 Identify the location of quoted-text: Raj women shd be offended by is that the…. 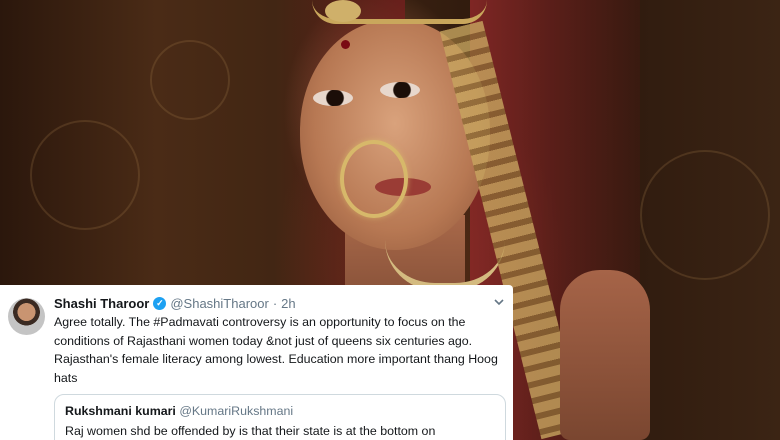
(250, 431).